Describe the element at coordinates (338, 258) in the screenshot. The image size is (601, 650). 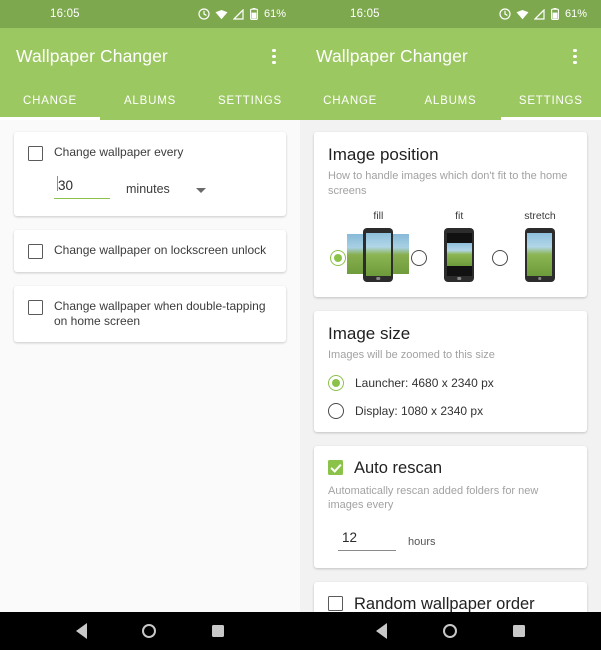
I see `image-position-radio-fill` at that location.